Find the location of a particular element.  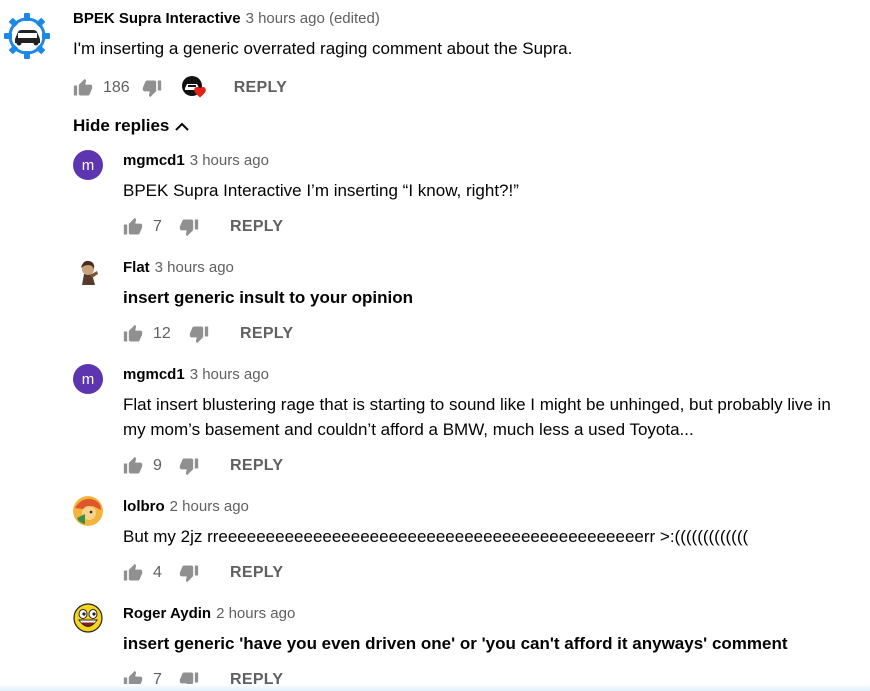

cartoon-avatar-icon is located at coordinates (88, 511).